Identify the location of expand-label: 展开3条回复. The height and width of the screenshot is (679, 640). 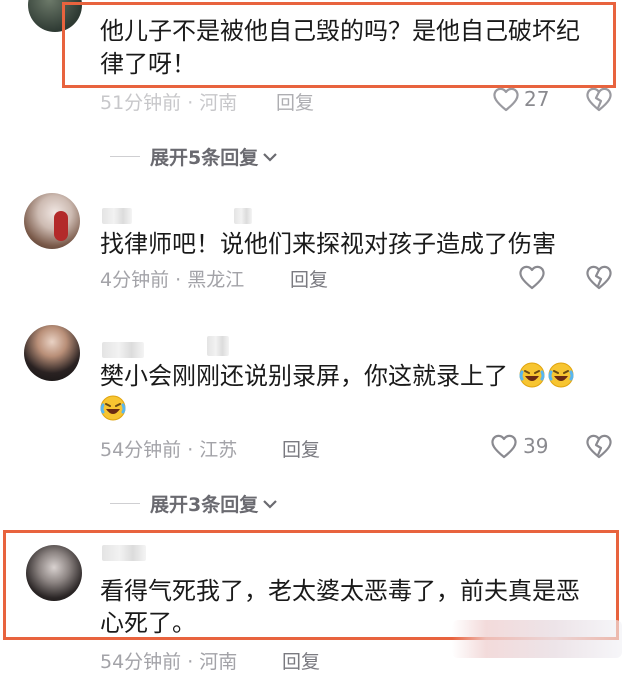
(204, 505).